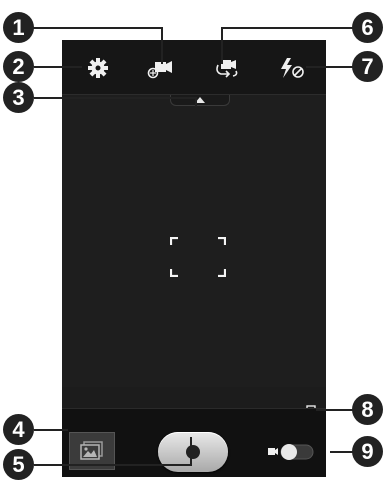 Image resolution: width=386 pixels, height=501 pixels. I want to click on top-toolbar, so click(194, 67).